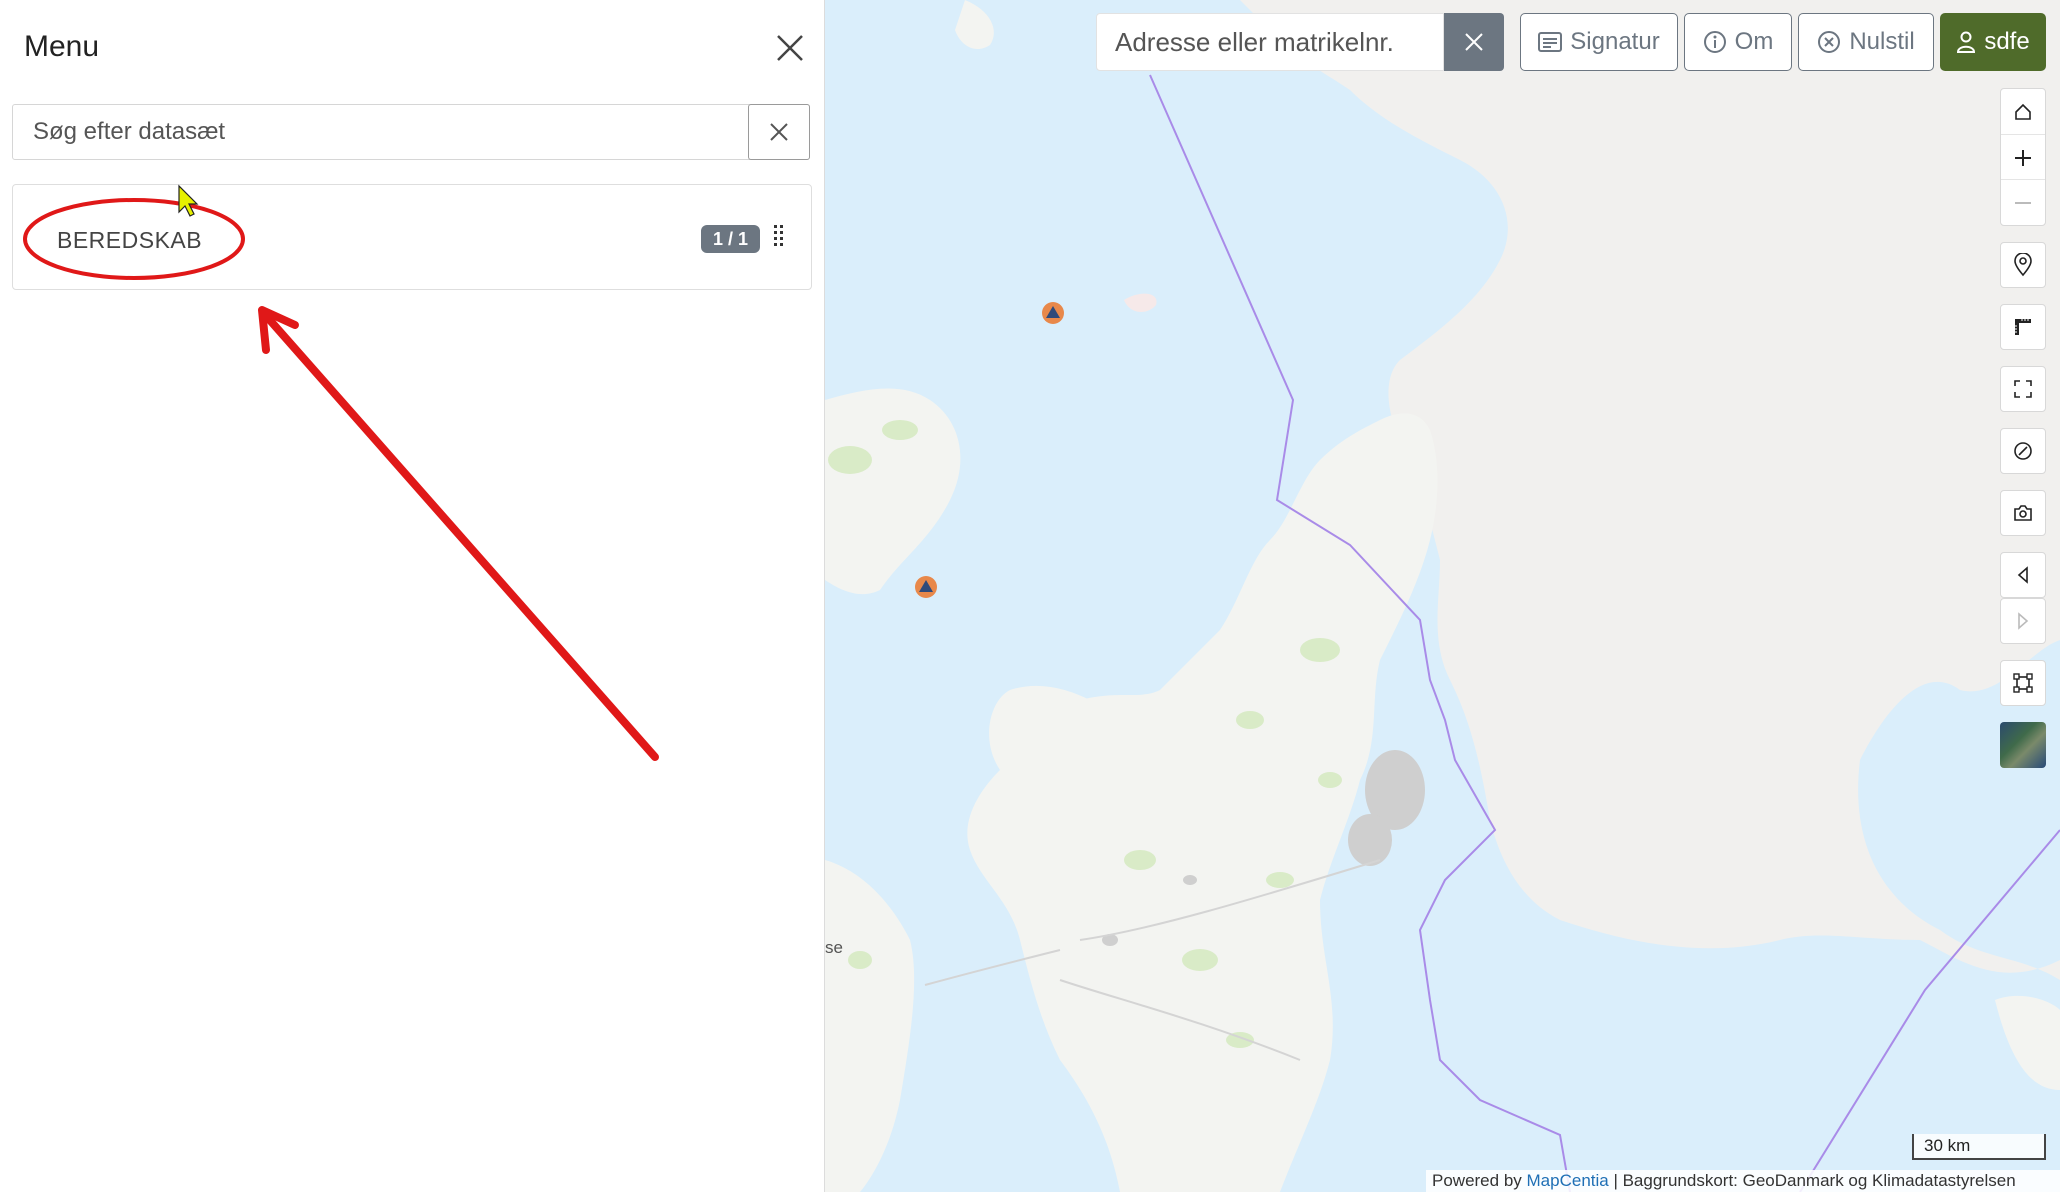 This screenshot has width=2060, height=1192. What do you see at coordinates (1568, 1180) in the screenshot?
I see `attribution-link: MapCentia` at bounding box center [1568, 1180].